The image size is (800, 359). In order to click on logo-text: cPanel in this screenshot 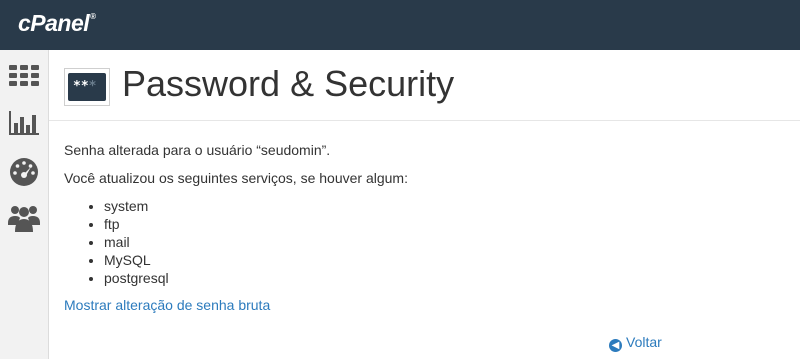, I will do `click(54, 23)`.